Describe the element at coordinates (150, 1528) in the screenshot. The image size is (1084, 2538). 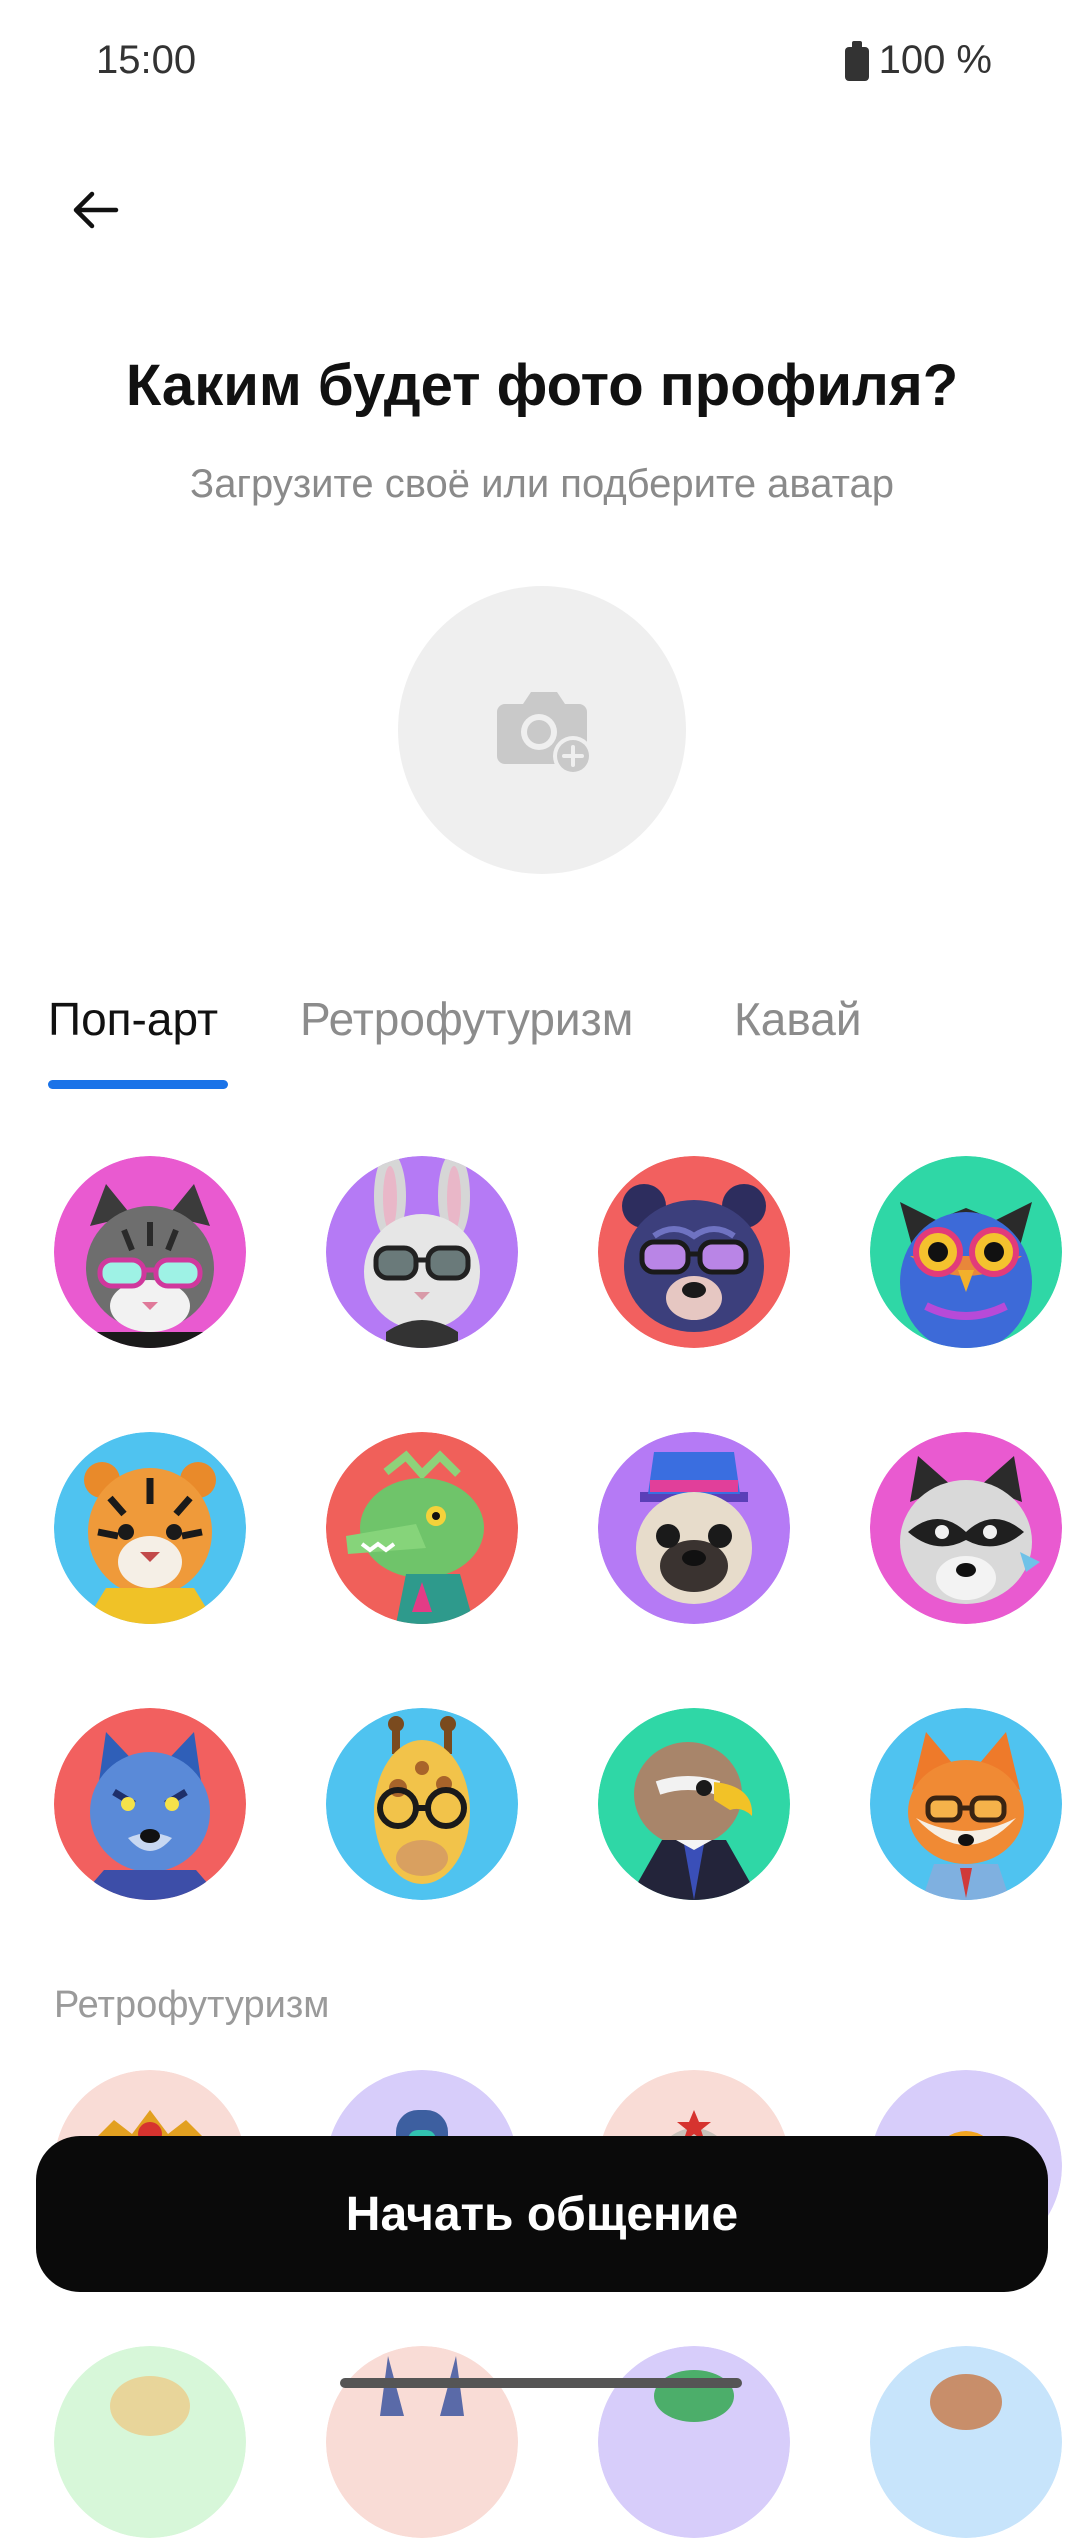
I see `avatar-tiger` at that location.